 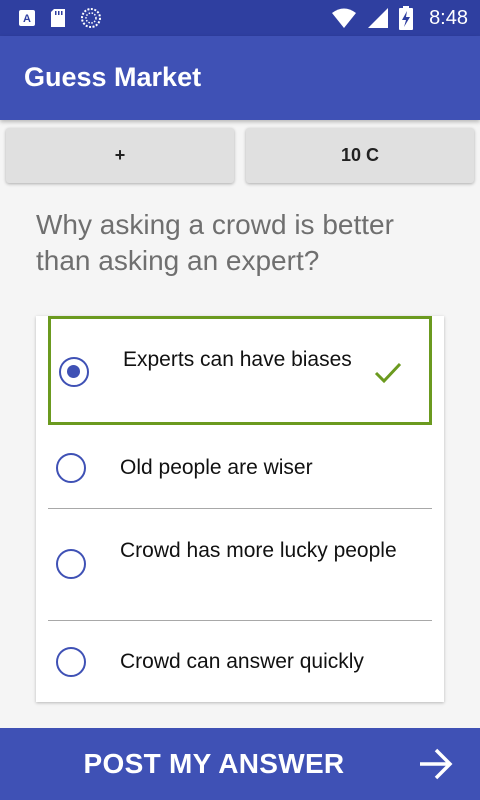 What do you see at coordinates (258, 550) in the screenshot?
I see `answer-label: Crowd has more lucky people` at bounding box center [258, 550].